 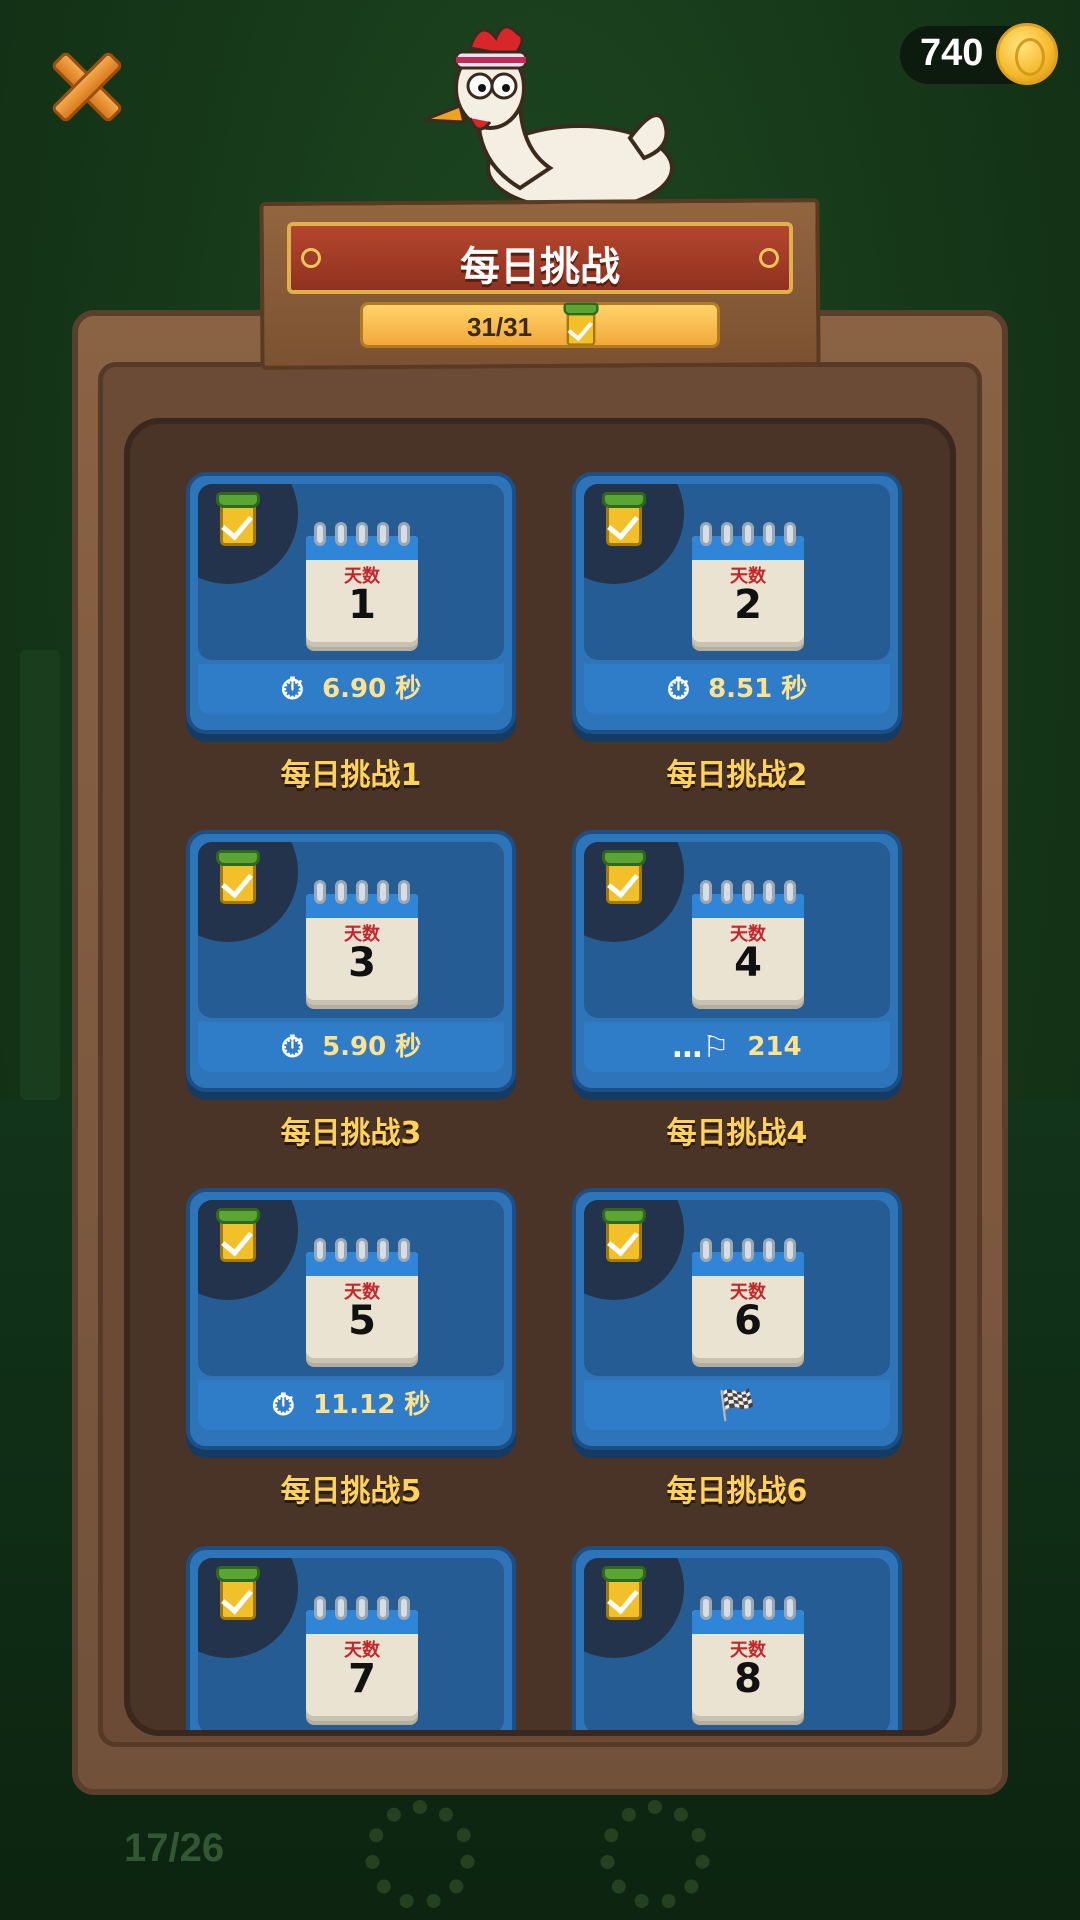 I want to click on challenge-stat: ⏱ 8.51 秒, so click(x=737, y=689).